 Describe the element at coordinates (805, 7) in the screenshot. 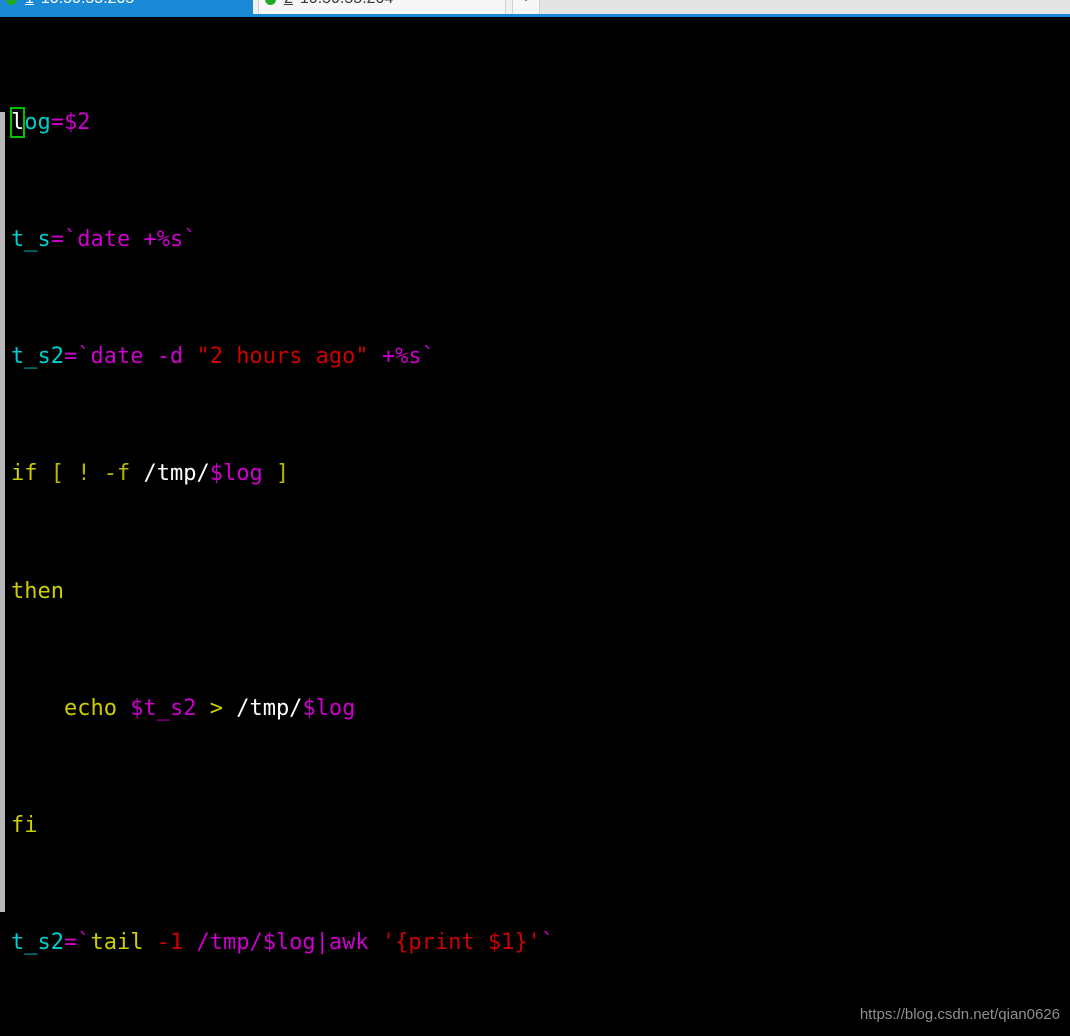

I see `tab-bar-filler` at that location.